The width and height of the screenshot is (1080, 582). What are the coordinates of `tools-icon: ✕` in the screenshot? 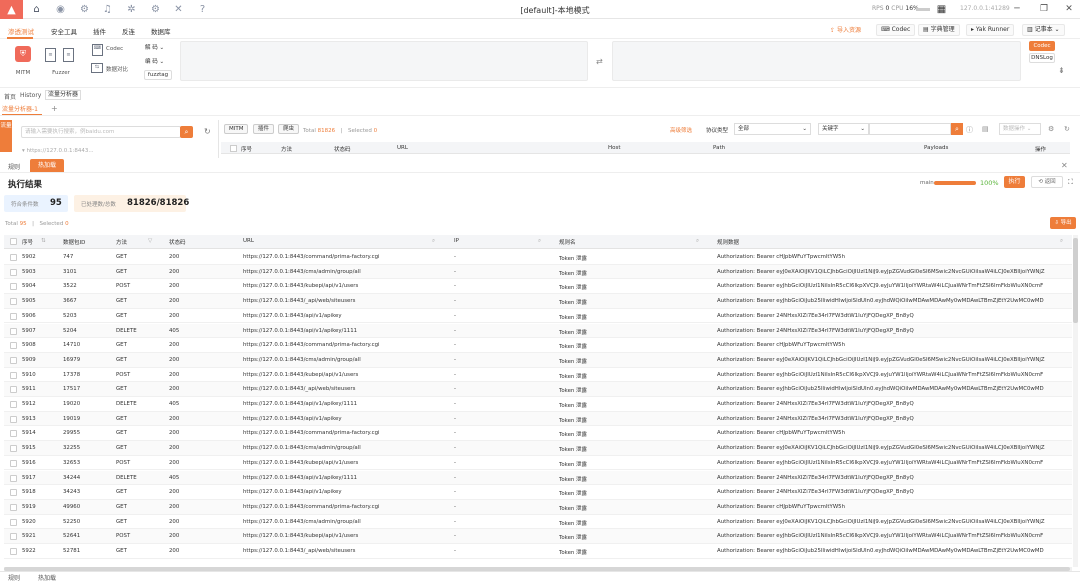 It's located at (178, 9).